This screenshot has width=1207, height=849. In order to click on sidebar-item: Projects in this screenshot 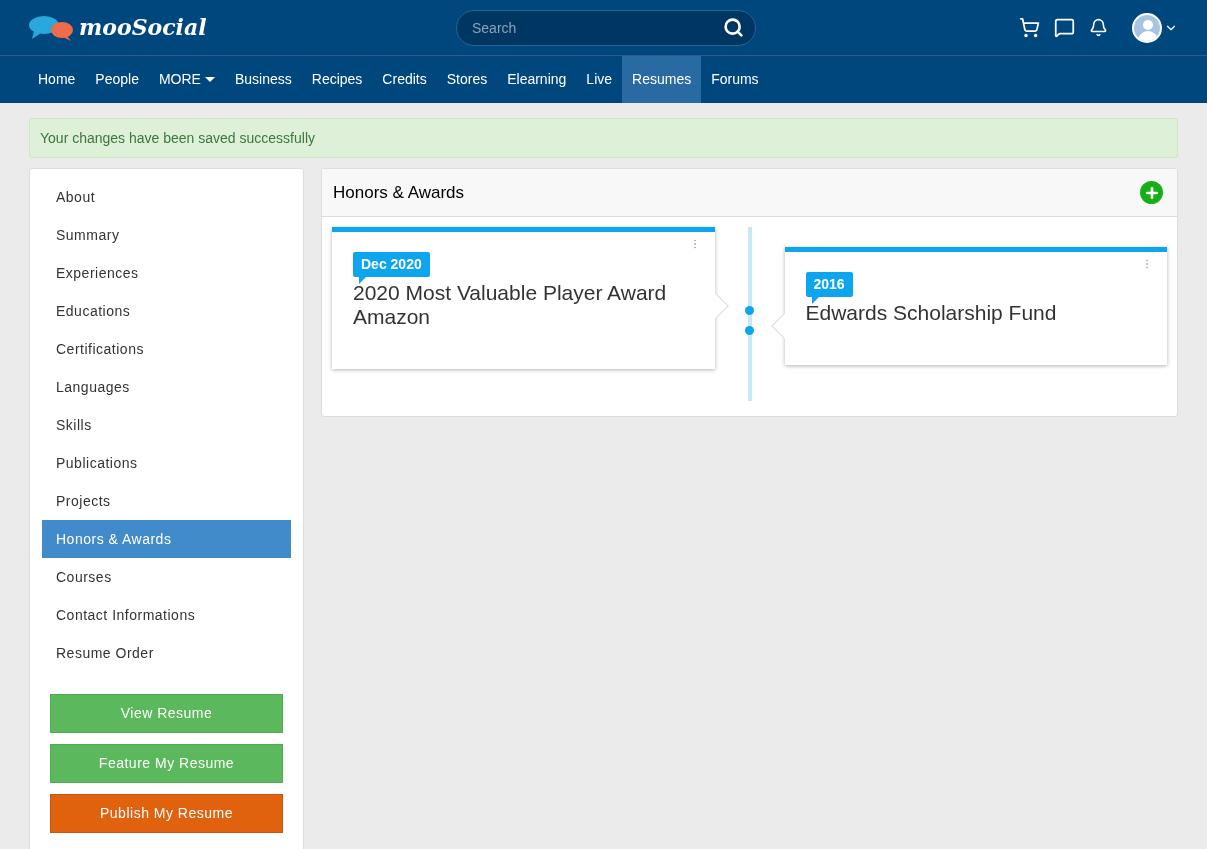, I will do `click(166, 501)`.